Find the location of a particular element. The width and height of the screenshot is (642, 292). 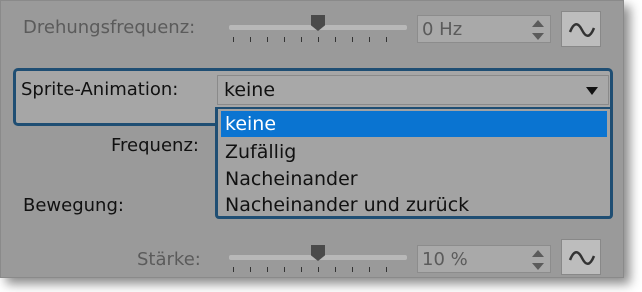

dropdown-option-nacheinander: Nacheinander is located at coordinates (414, 179).